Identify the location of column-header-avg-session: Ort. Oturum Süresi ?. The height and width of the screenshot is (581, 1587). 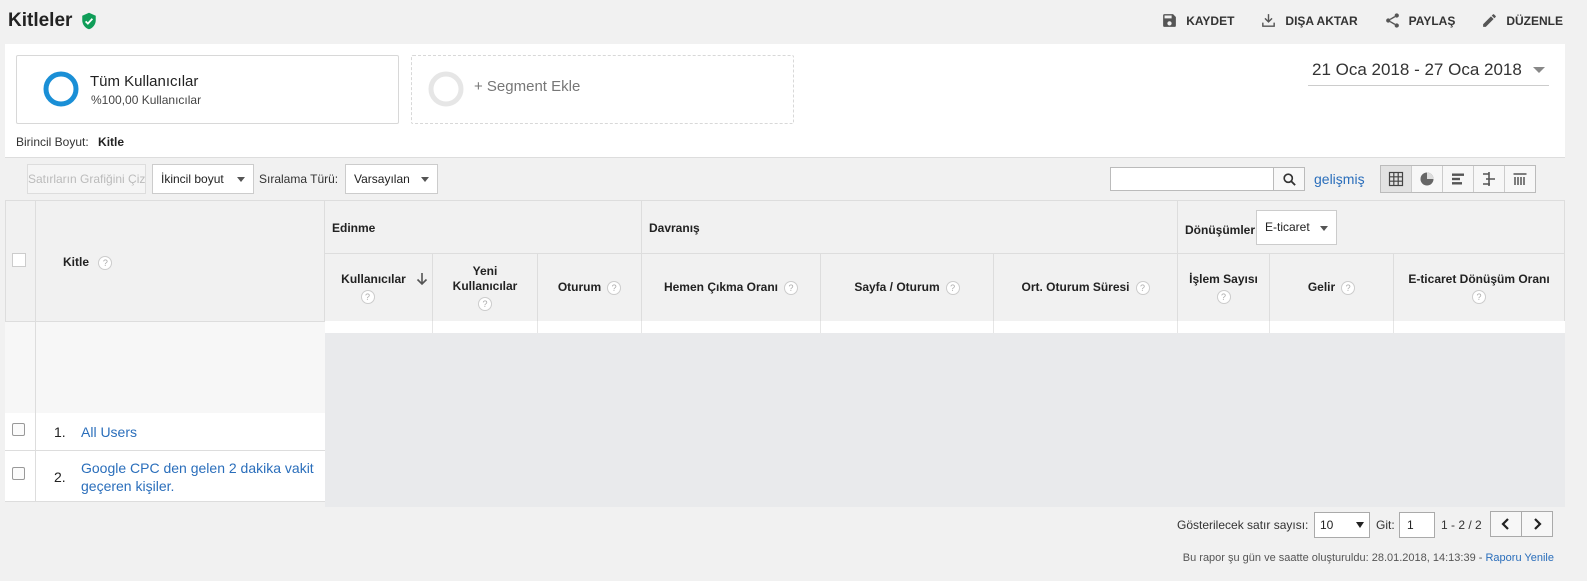
(1085, 287).